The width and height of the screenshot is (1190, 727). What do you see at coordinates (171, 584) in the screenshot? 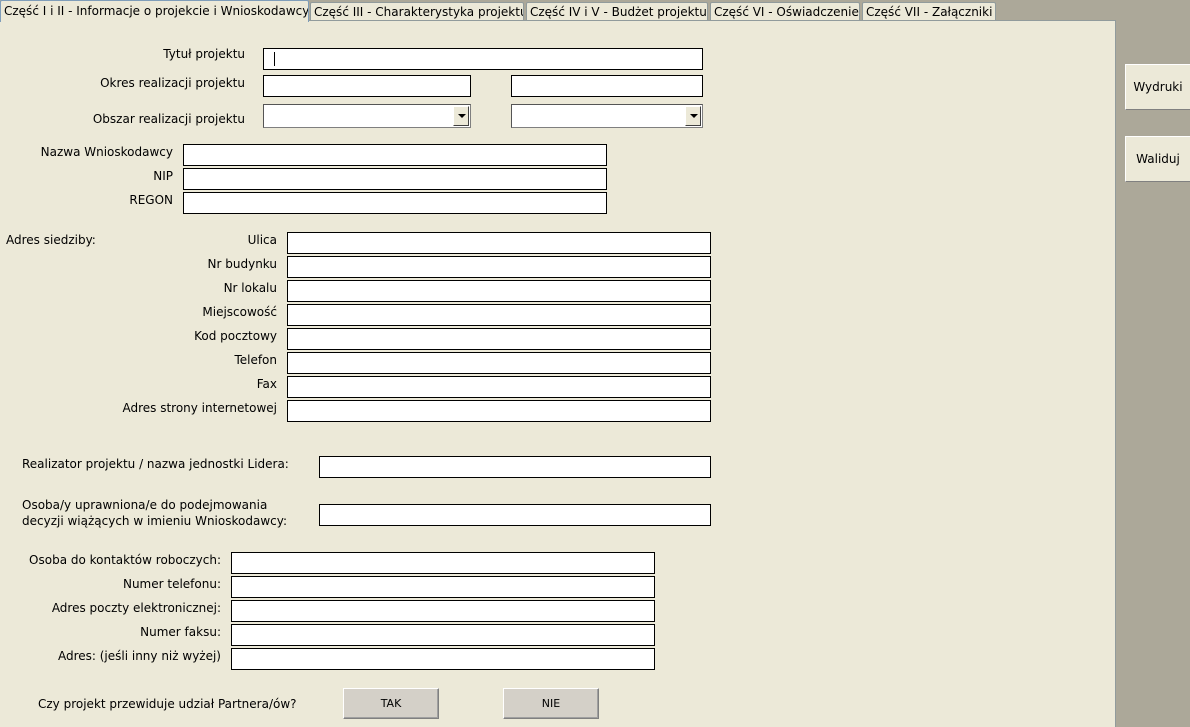
I see `contact-phone-label: Numer telefonu:` at bounding box center [171, 584].